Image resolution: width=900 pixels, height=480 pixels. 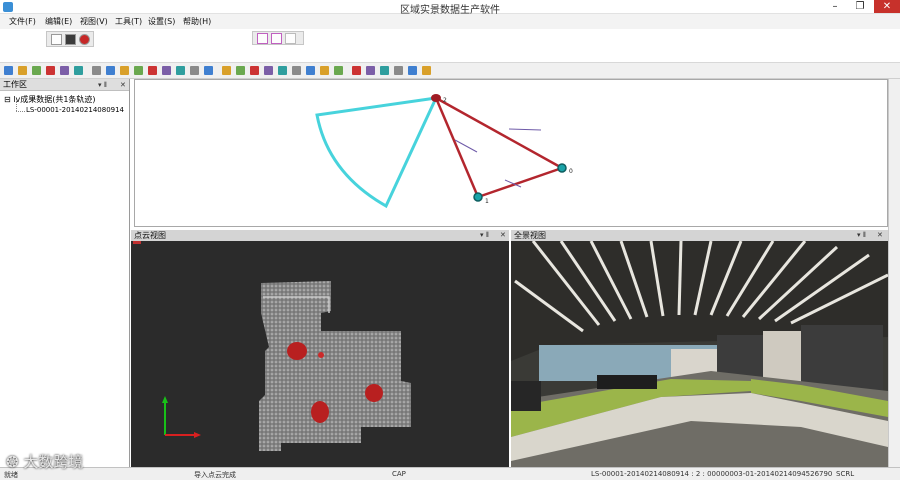 I want to click on watermark-text: 大数跨境, so click(x=53, y=462).